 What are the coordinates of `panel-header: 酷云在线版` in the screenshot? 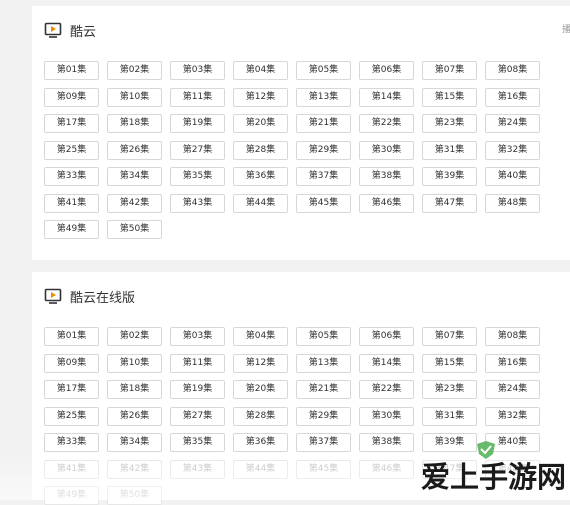 It's located at (89, 296).